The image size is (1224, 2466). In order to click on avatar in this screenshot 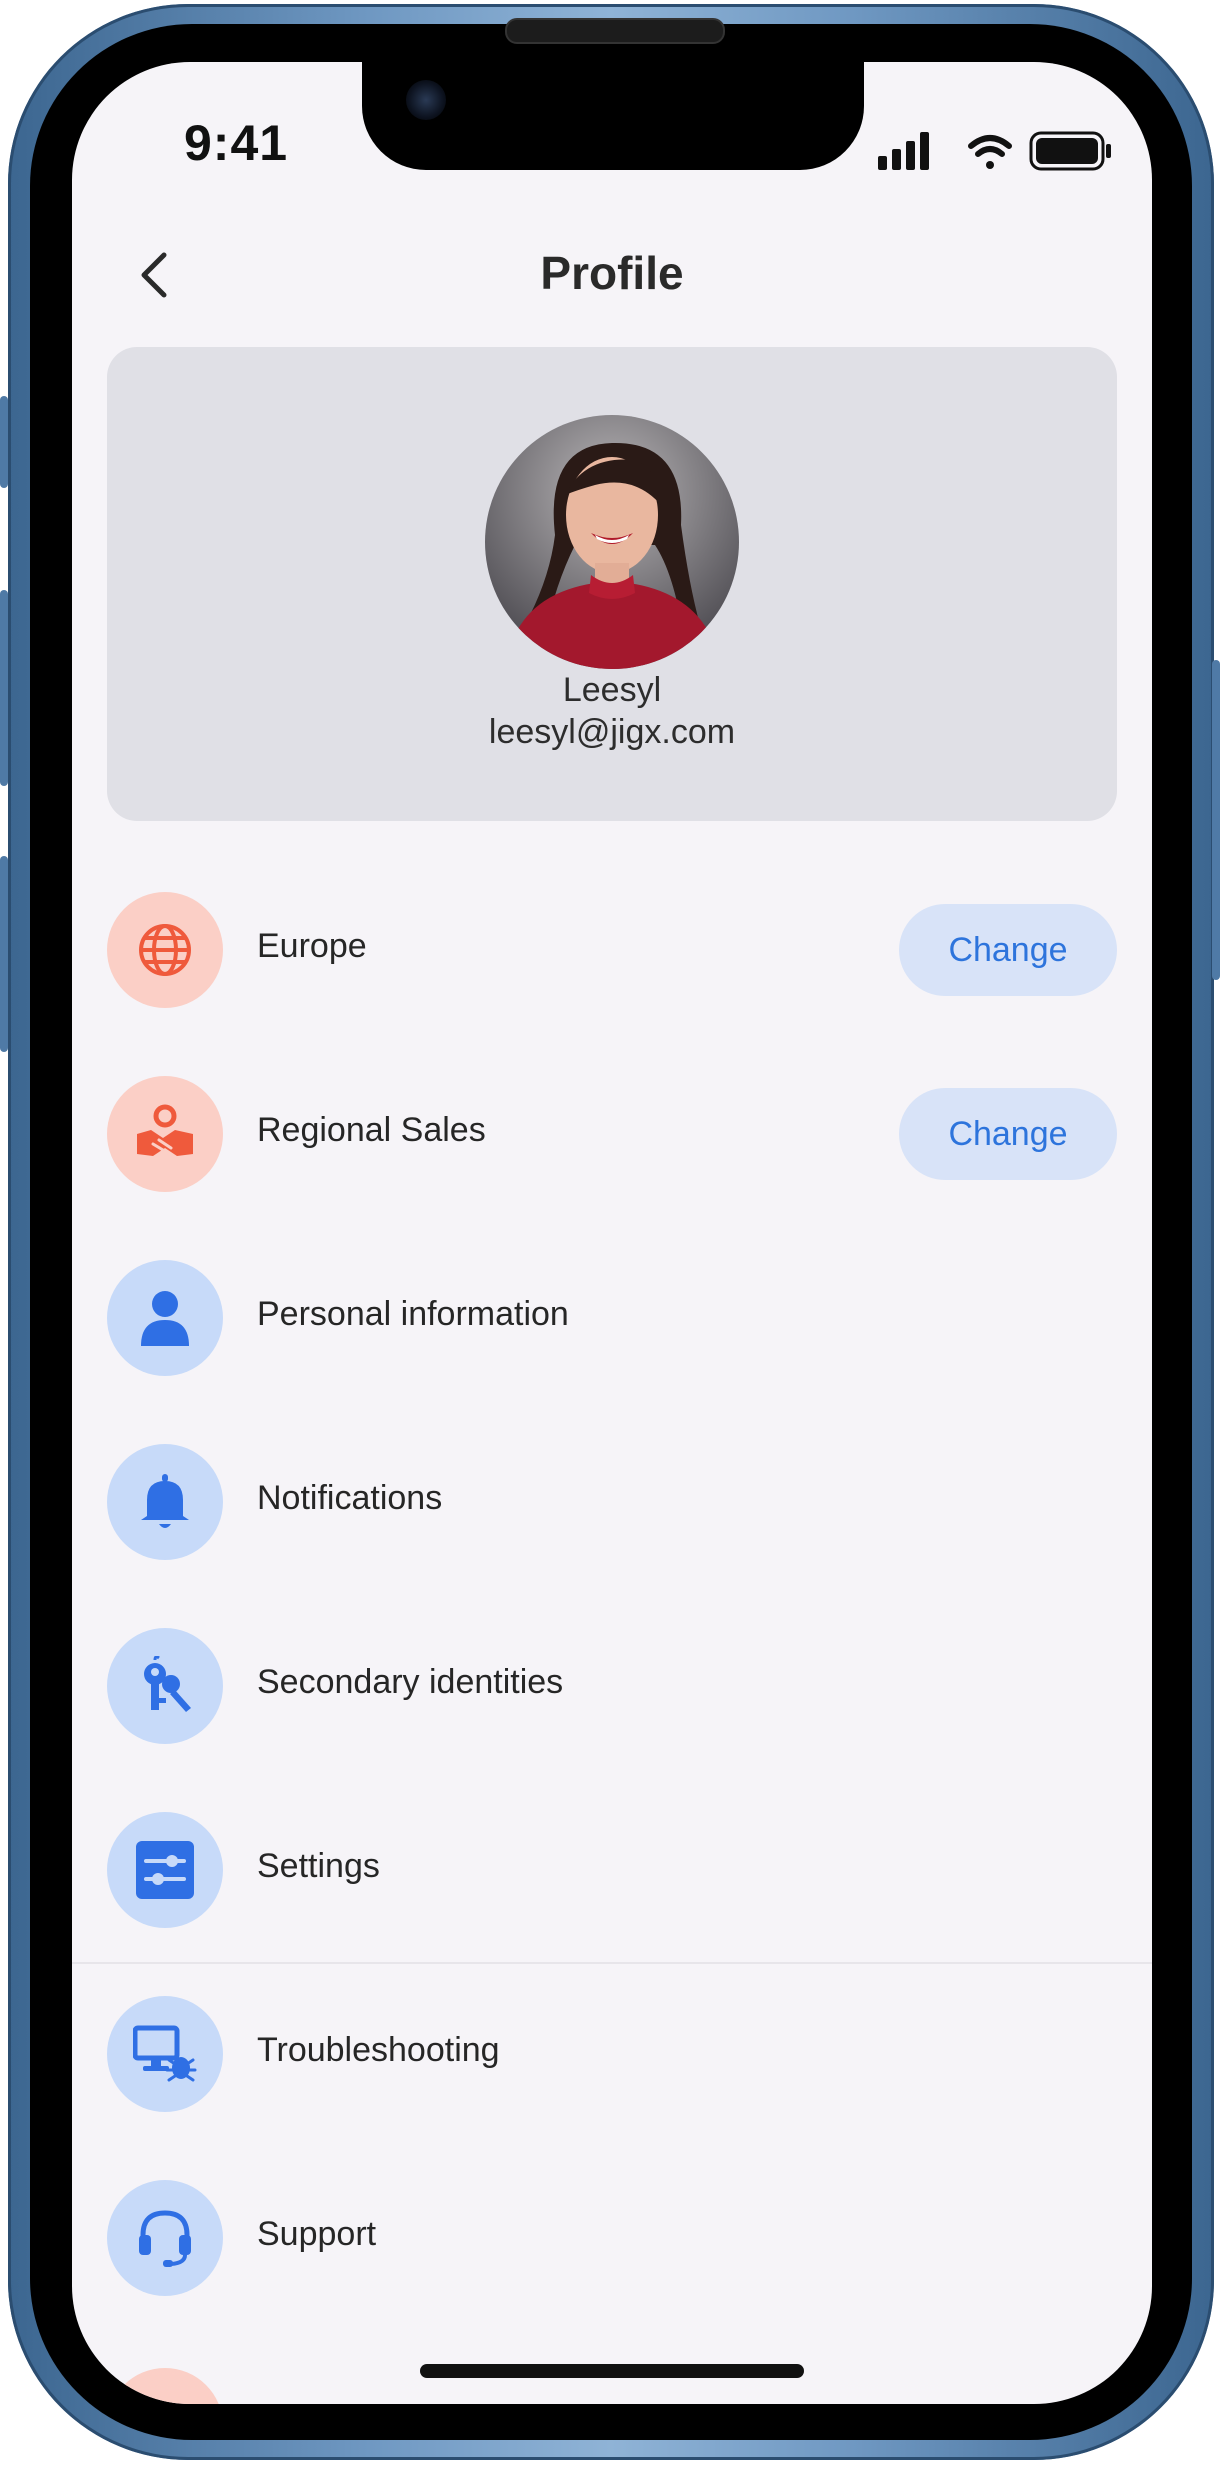, I will do `click(612, 542)`.